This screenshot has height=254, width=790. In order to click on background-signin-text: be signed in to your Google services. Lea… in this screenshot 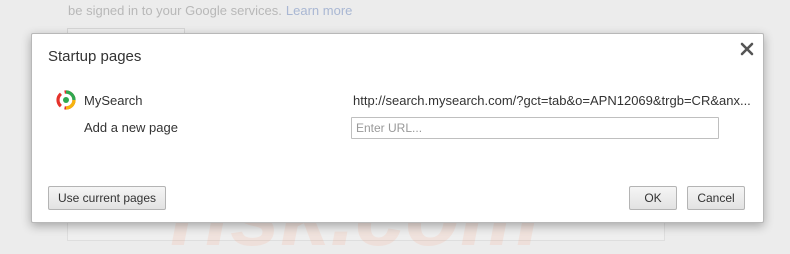, I will do `click(210, 10)`.